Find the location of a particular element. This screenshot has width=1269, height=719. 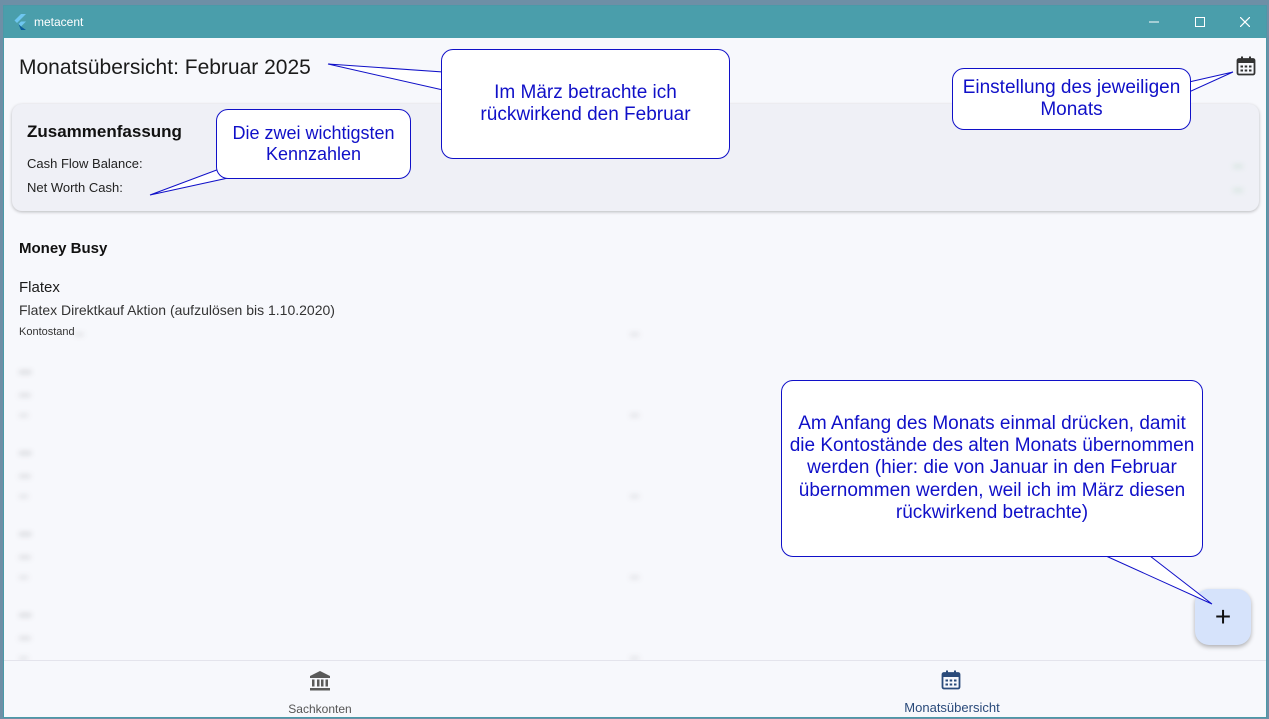

nav-item-monatsuebersicht: Monatsübersicht is located at coordinates (951, 689).